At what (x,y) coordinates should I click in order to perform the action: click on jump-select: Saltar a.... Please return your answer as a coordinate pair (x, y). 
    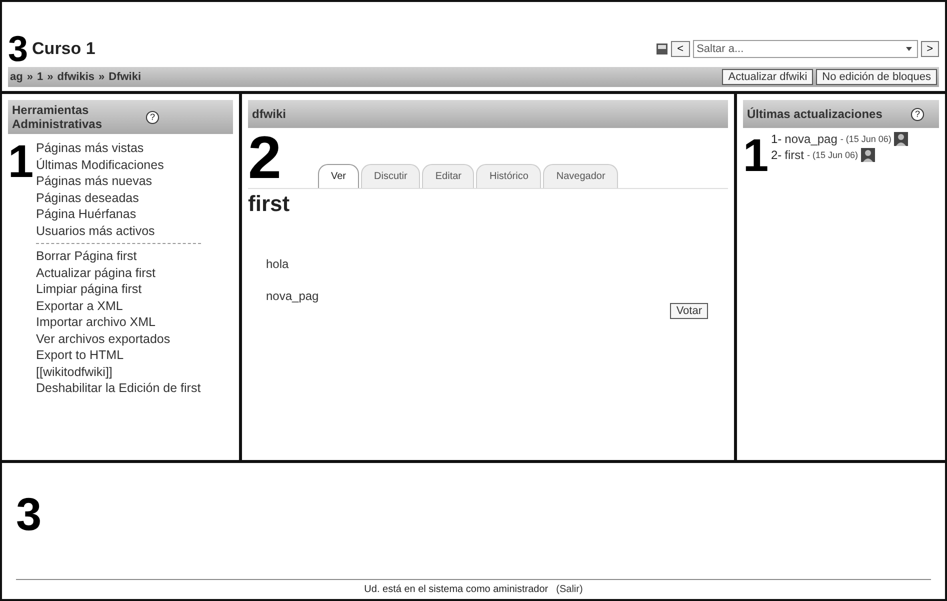
    Looking at the image, I should click on (805, 49).